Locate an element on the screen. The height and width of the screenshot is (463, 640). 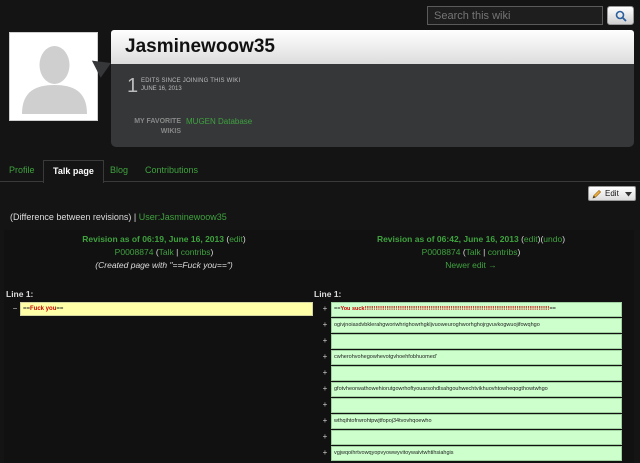
search-input is located at coordinates (515, 15).